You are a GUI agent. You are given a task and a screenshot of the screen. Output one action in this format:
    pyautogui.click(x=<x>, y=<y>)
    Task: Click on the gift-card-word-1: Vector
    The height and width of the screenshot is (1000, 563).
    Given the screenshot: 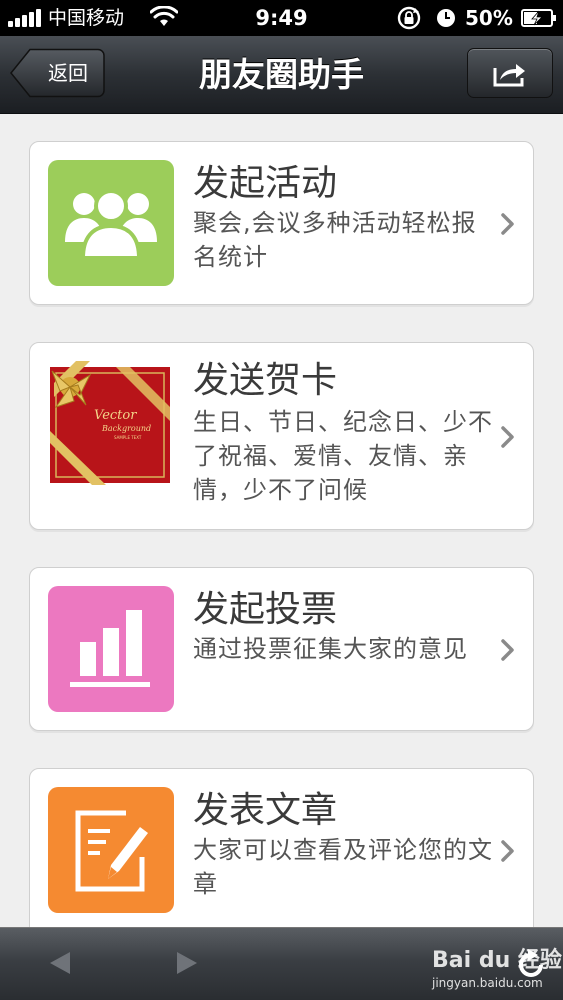 What is the action you would take?
    pyautogui.click(x=115, y=415)
    